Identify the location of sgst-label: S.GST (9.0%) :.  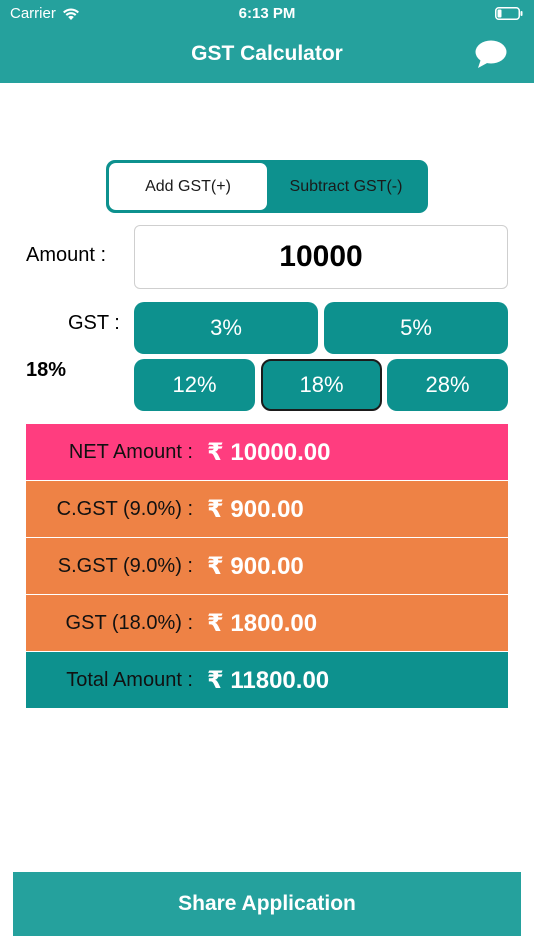
(125, 565).